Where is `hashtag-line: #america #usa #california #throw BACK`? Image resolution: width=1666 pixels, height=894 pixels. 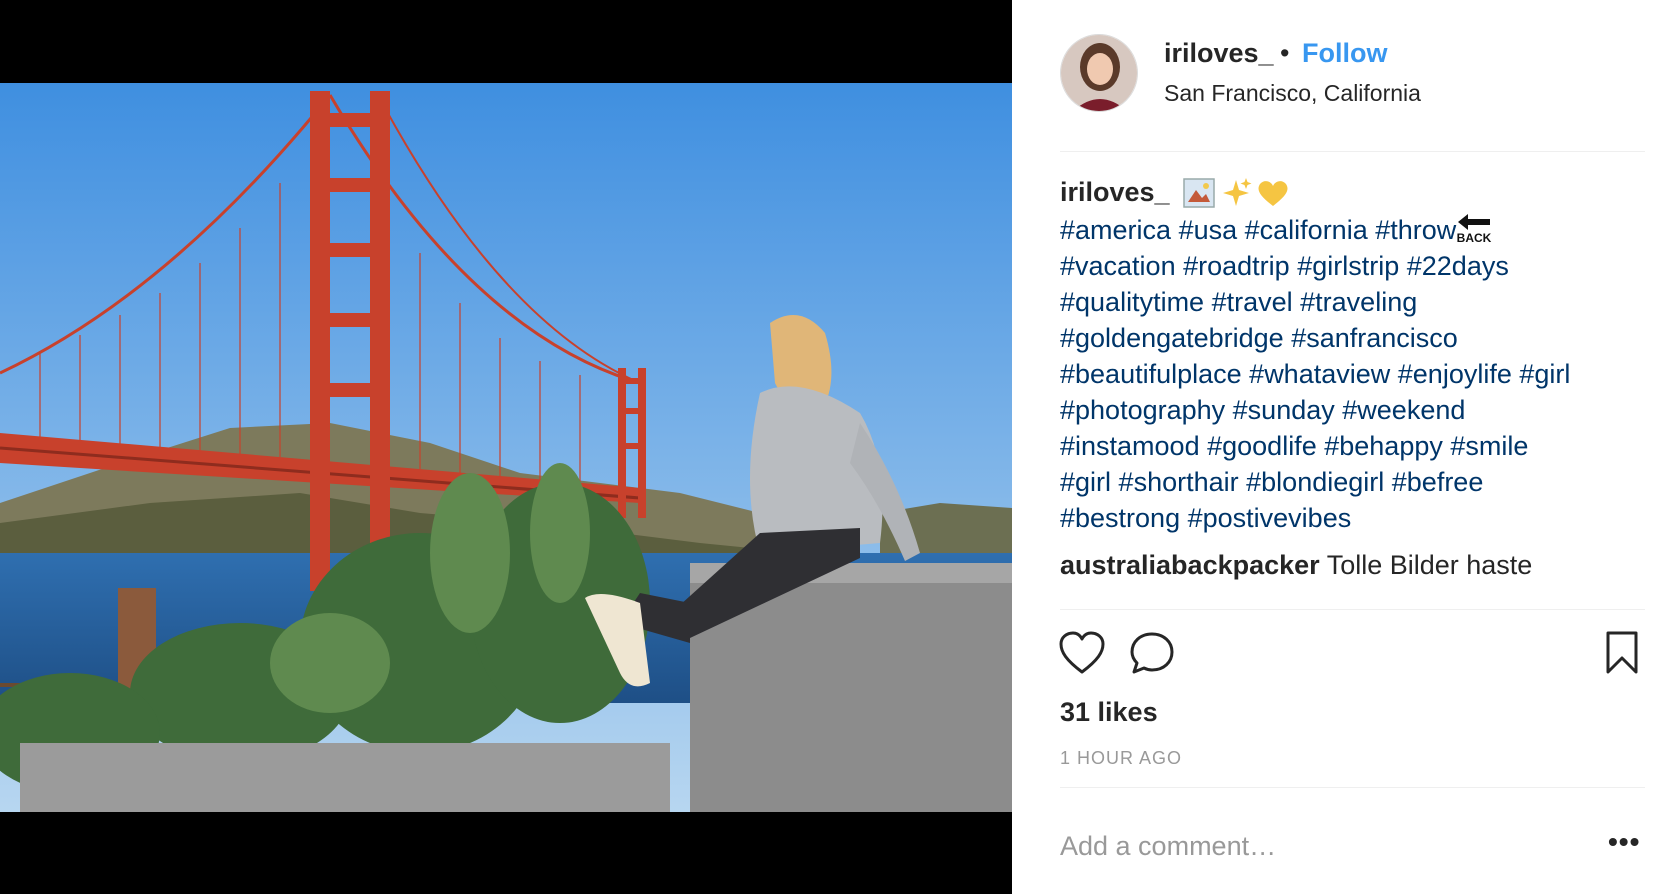 hashtag-line: #america #usa #california #throw BACK is located at coordinates (1354, 230).